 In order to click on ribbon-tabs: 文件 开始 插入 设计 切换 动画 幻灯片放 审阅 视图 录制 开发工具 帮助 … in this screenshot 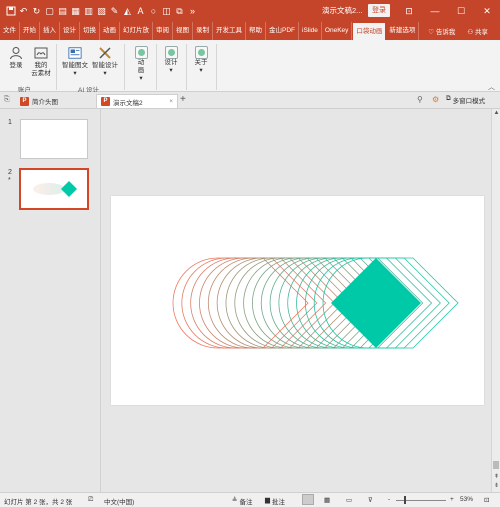, I will do `click(250, 31)`.